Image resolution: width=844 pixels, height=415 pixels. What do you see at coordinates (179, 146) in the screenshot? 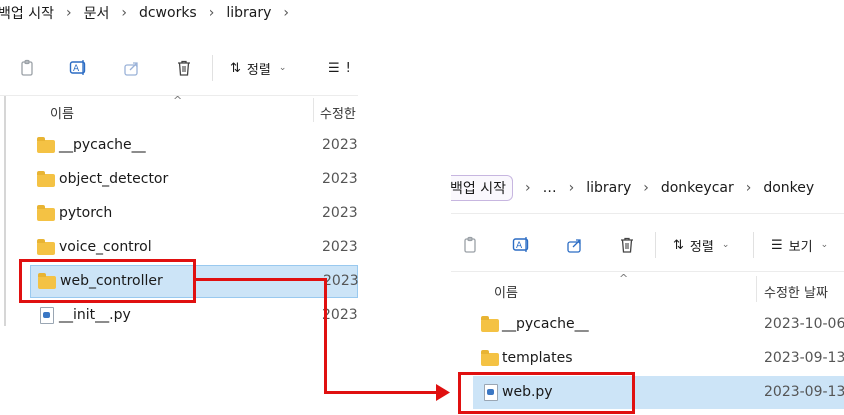
I see `list-item: __pycache__ 2023-` at bounding box center [179, 146].